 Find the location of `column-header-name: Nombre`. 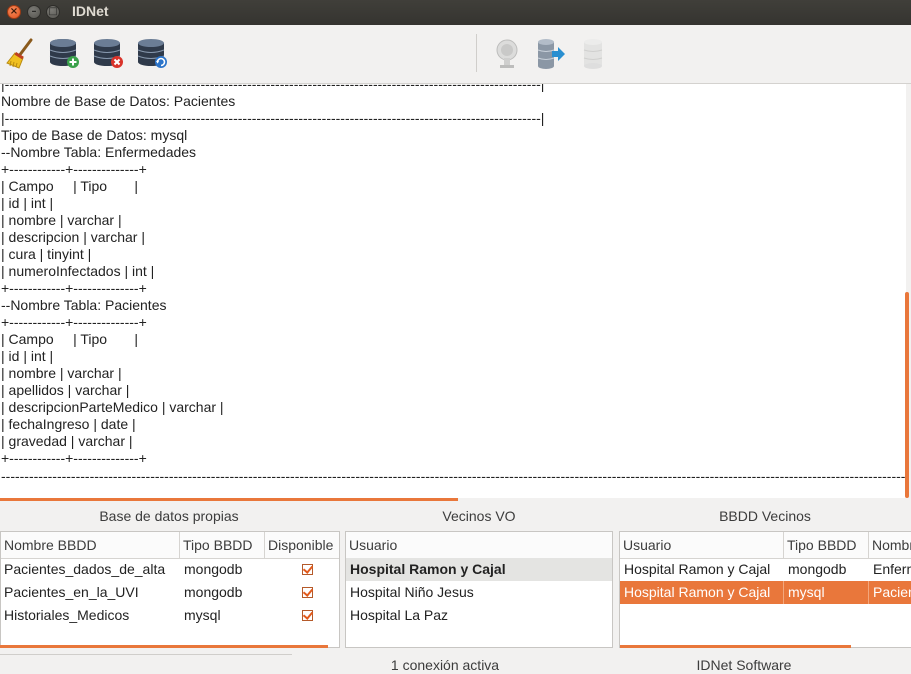

column-header-name: Nombre is located at coordinates (890, 545).